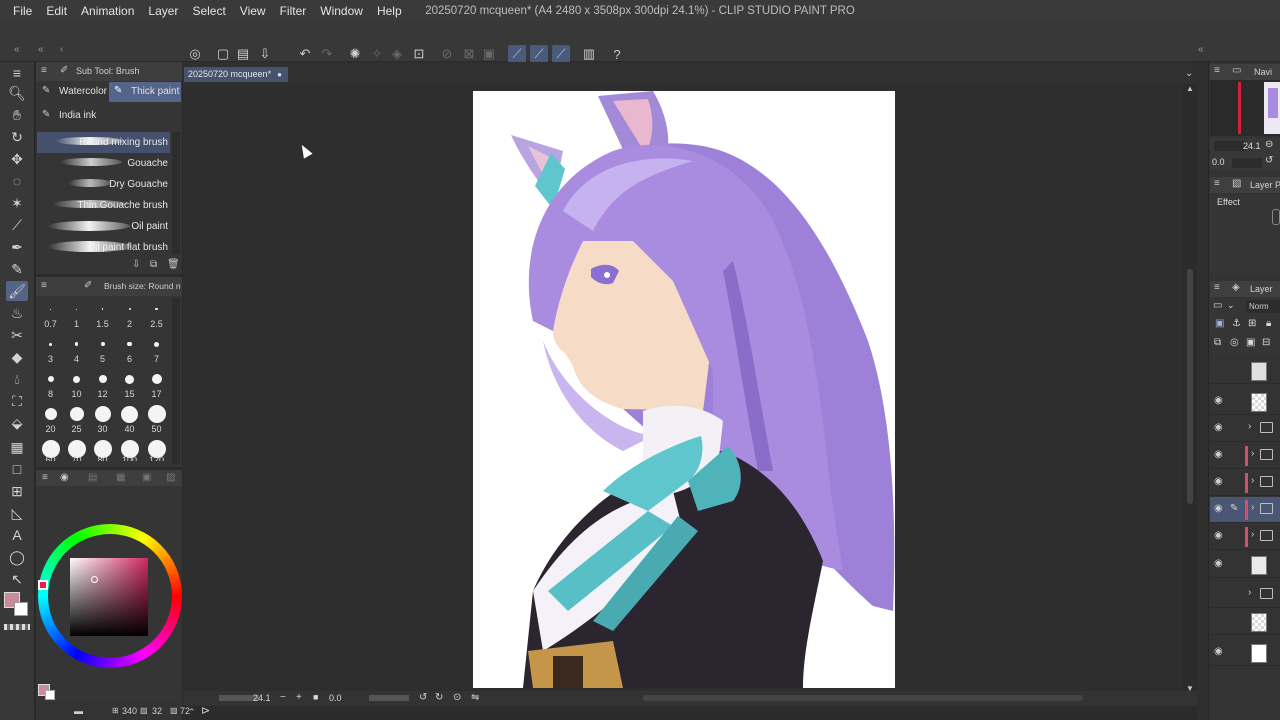 Image resolution: width=1280 pixels, height=720 pixels. Describe the element at coordinates (1217, 183) in the screenshot. I see `menu-icon-layer-prop: ≡` at that location.